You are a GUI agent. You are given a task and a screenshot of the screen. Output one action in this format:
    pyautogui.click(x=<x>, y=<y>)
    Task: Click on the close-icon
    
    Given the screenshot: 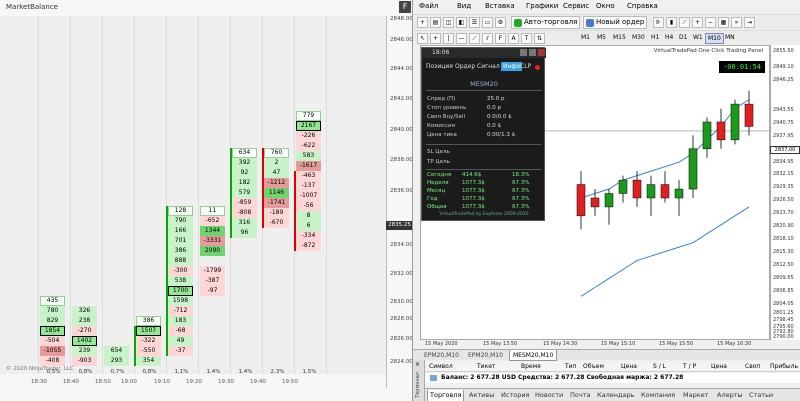 What is the action you would take?
    pyautogui.click(x=541, y=52)
    